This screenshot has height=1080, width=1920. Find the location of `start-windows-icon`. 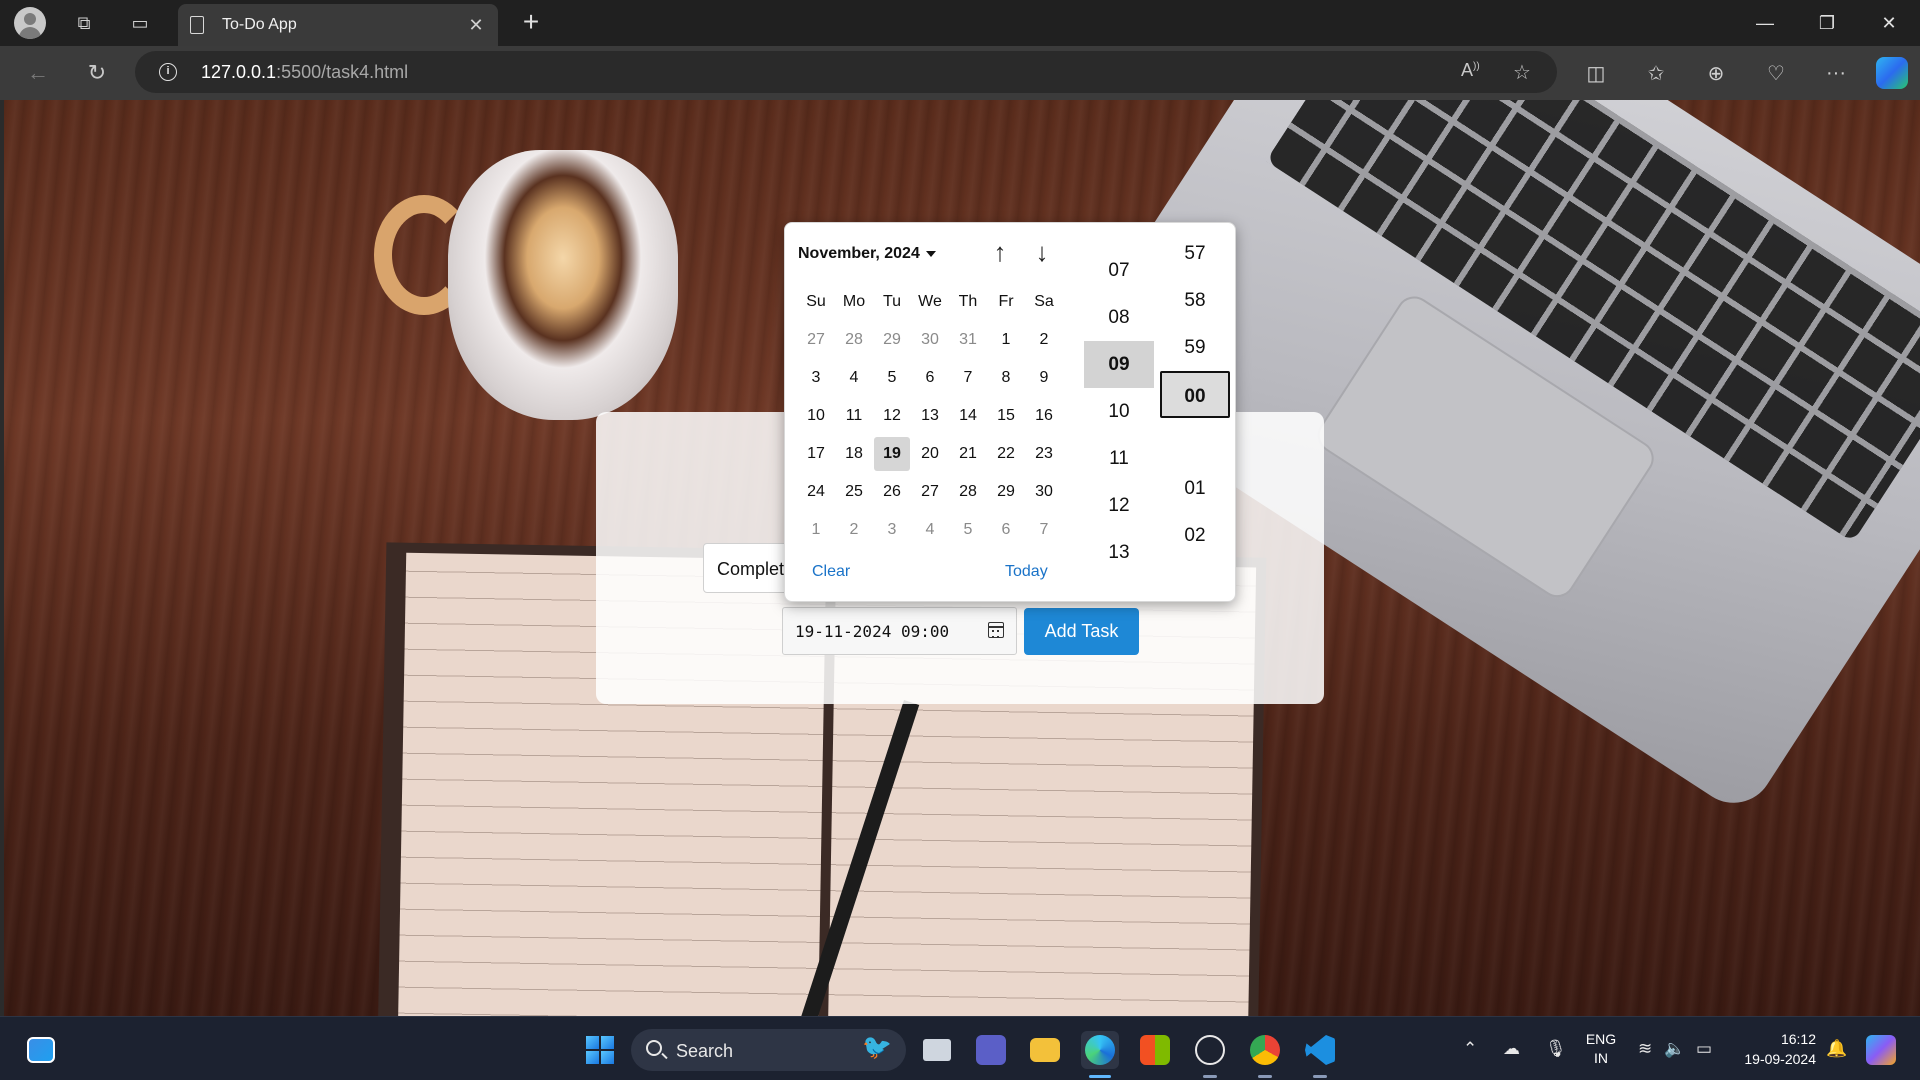

start-windows-icon is located at coordinates (600, 1050).